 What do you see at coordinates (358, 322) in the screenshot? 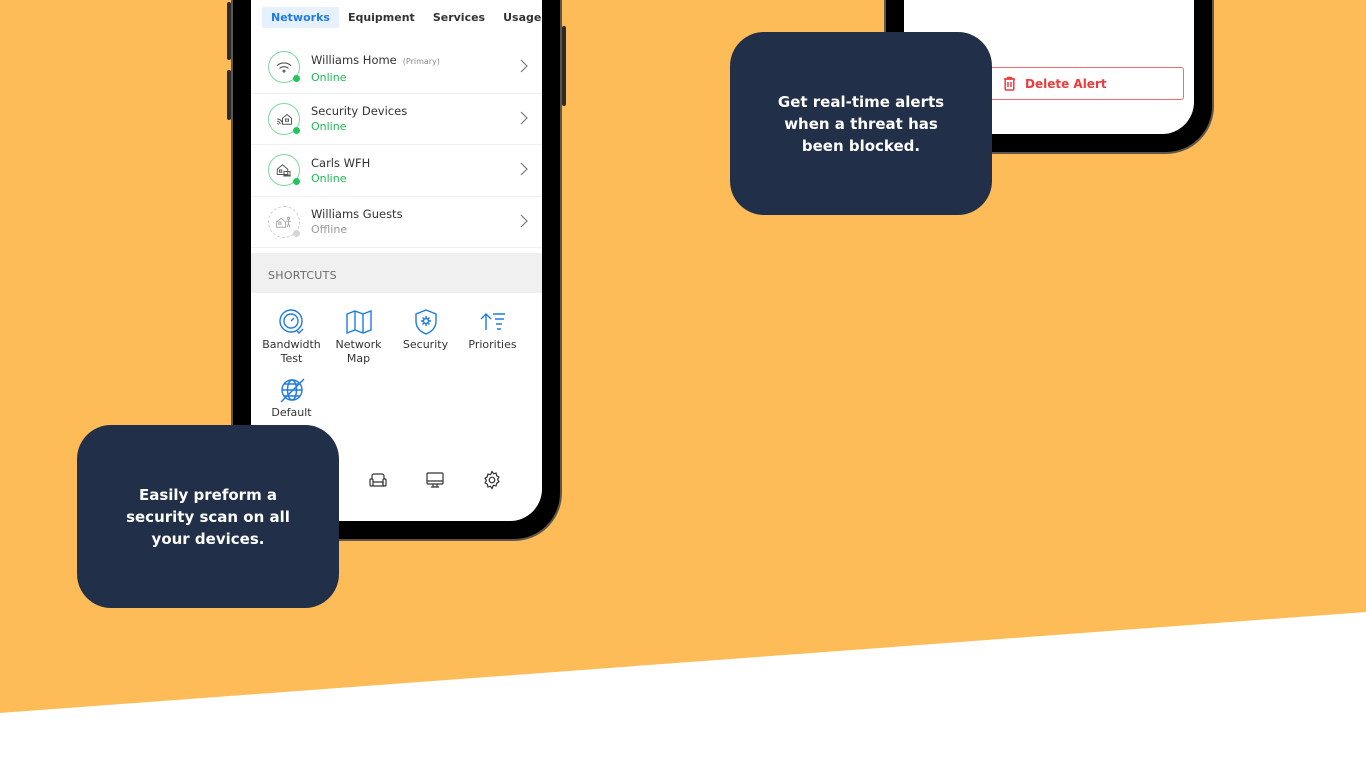
I see `map-icon` at bounding box center [358, 322].